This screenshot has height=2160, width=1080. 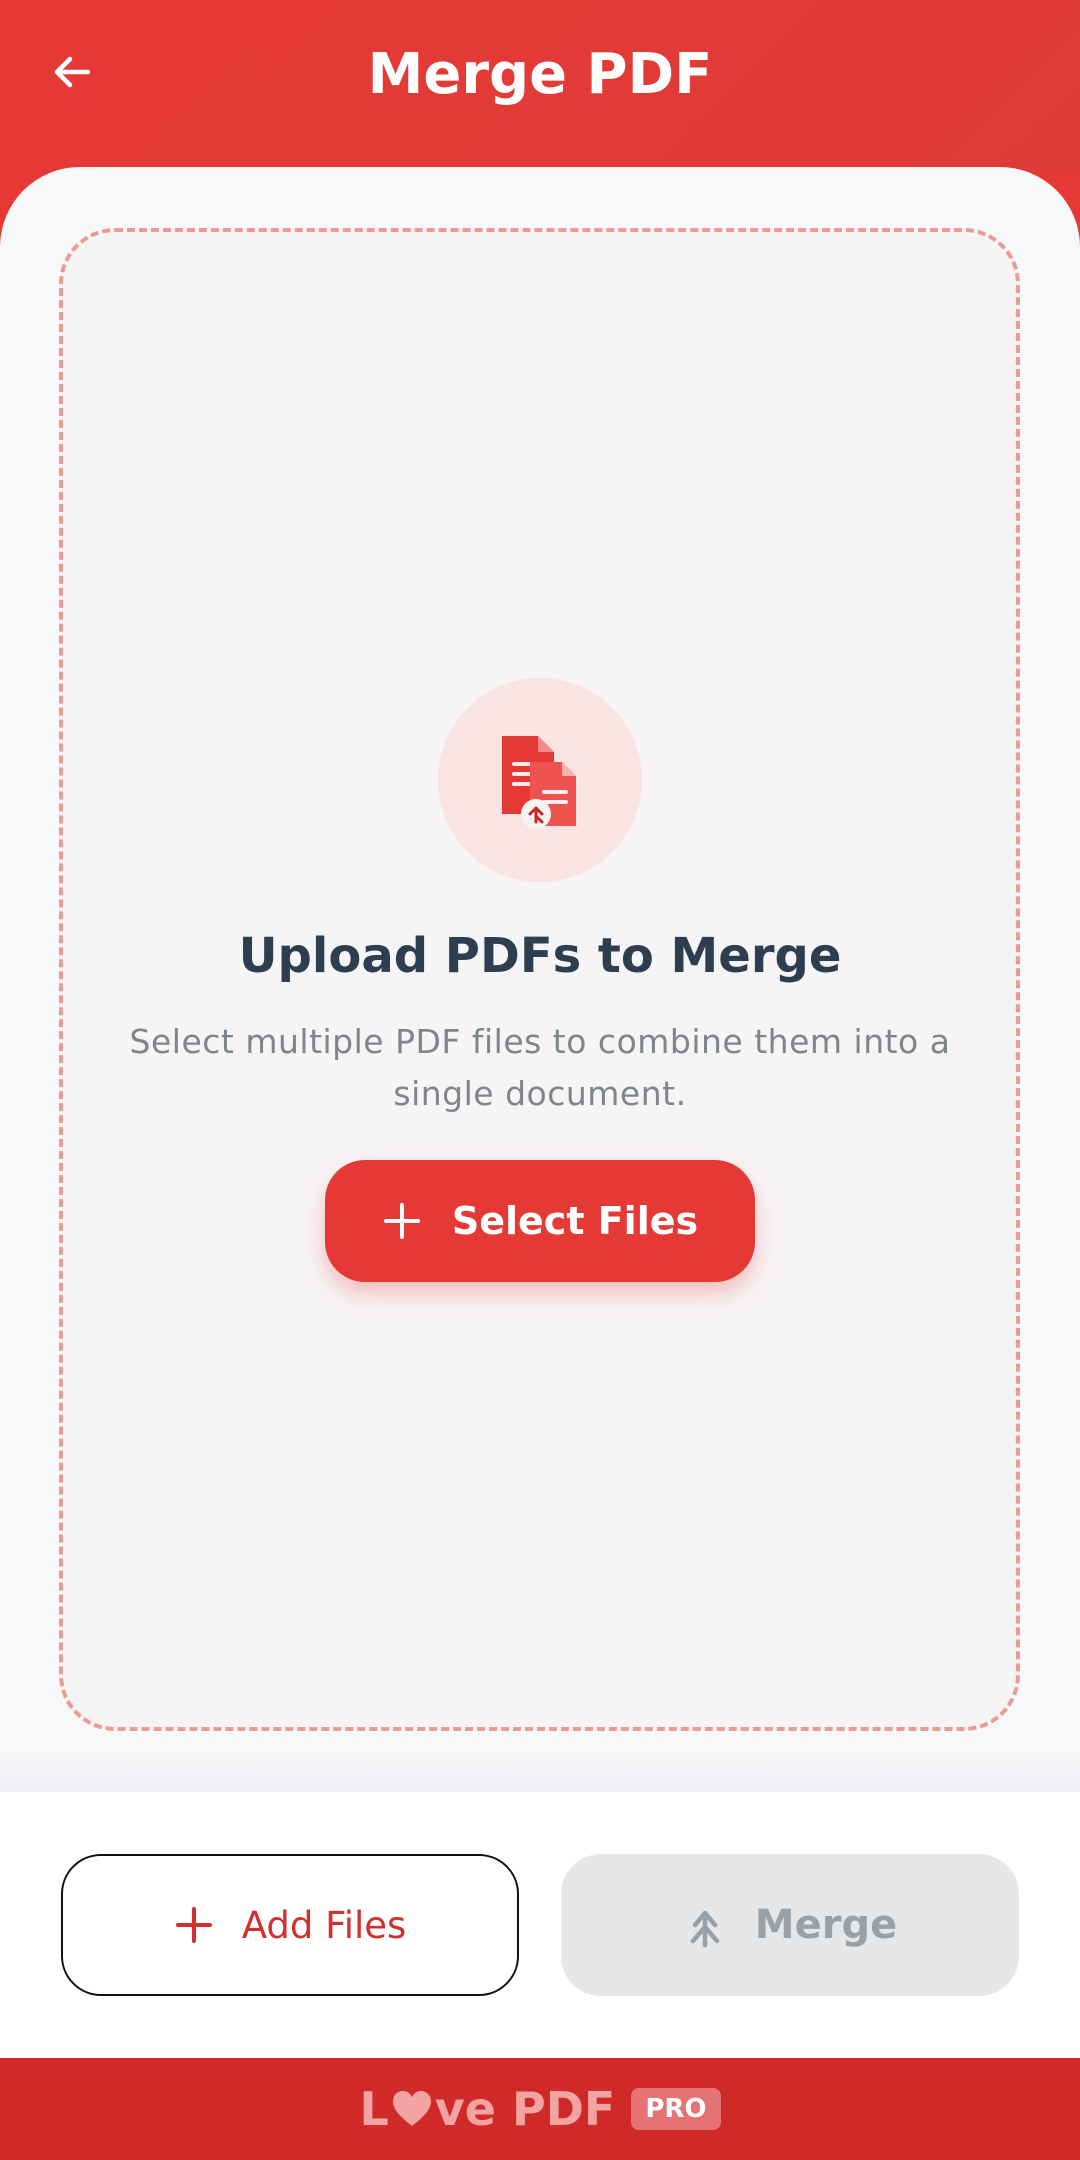 I want to click on pro-badge: PRO, so click(x=676, y=2109).